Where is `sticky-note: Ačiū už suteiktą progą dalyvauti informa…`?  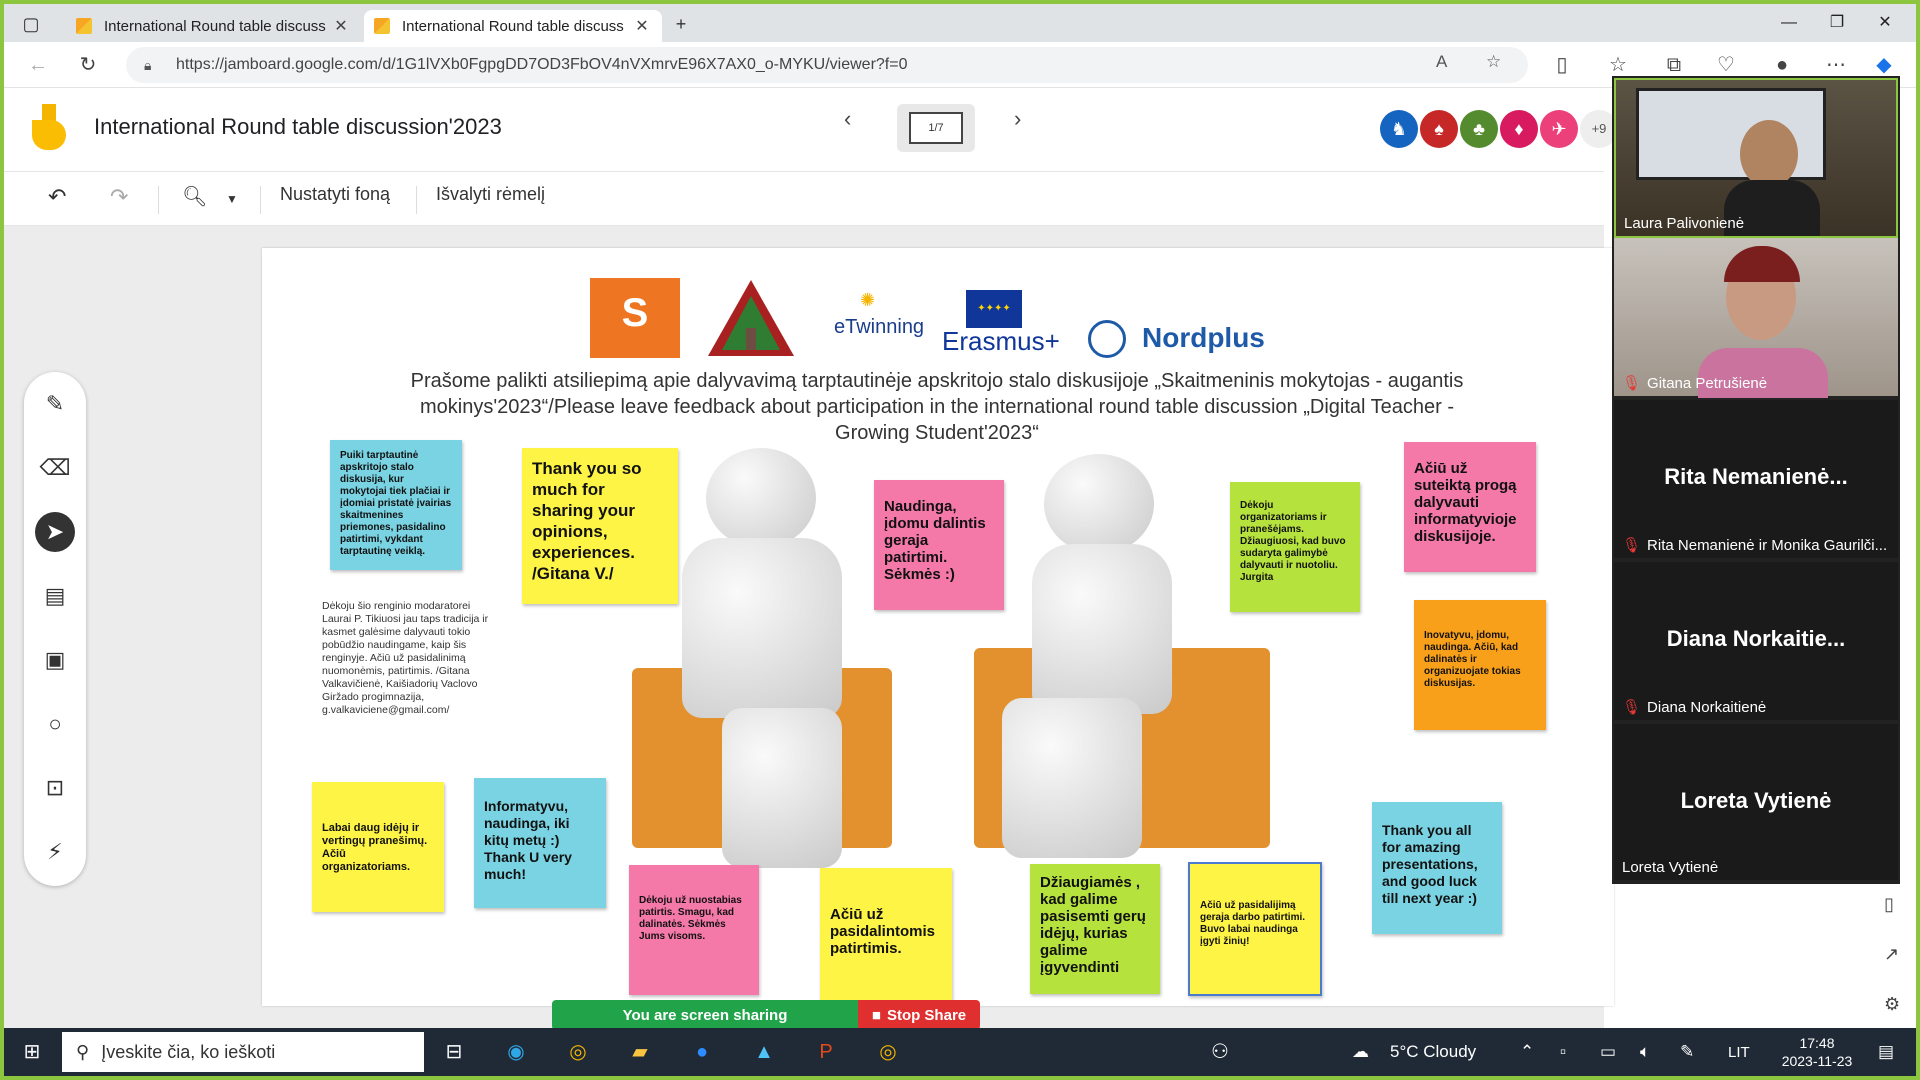
sticky-note: Ačiū už suteiktą progą dalyvauti informa… is located at coordinates (1470, 507).